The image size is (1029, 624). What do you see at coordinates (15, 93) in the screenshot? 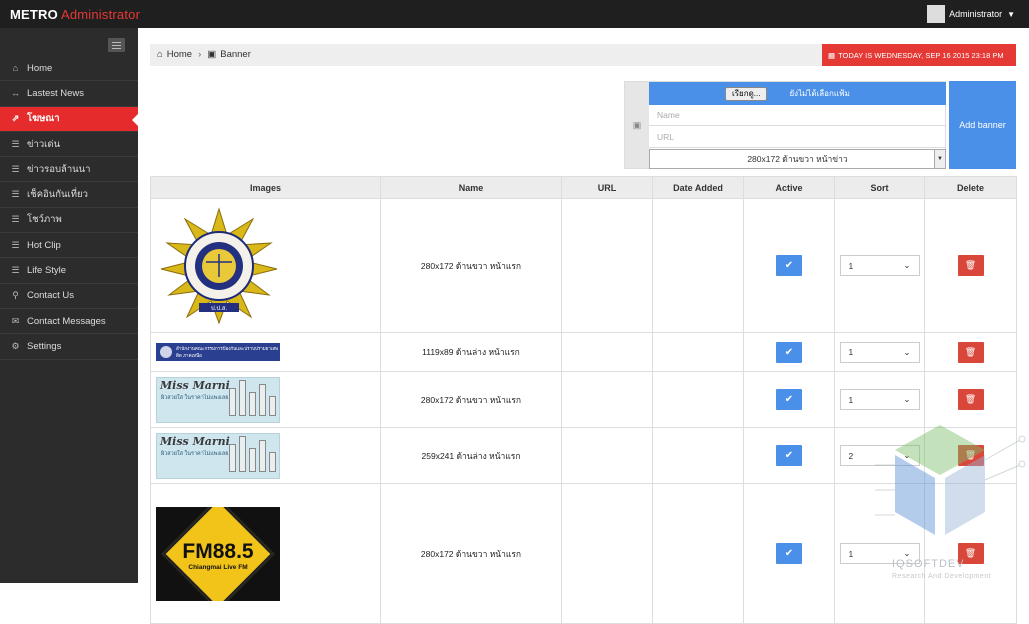
I see `arrows-h-icon: ↔` at bounding box center [15, 93].